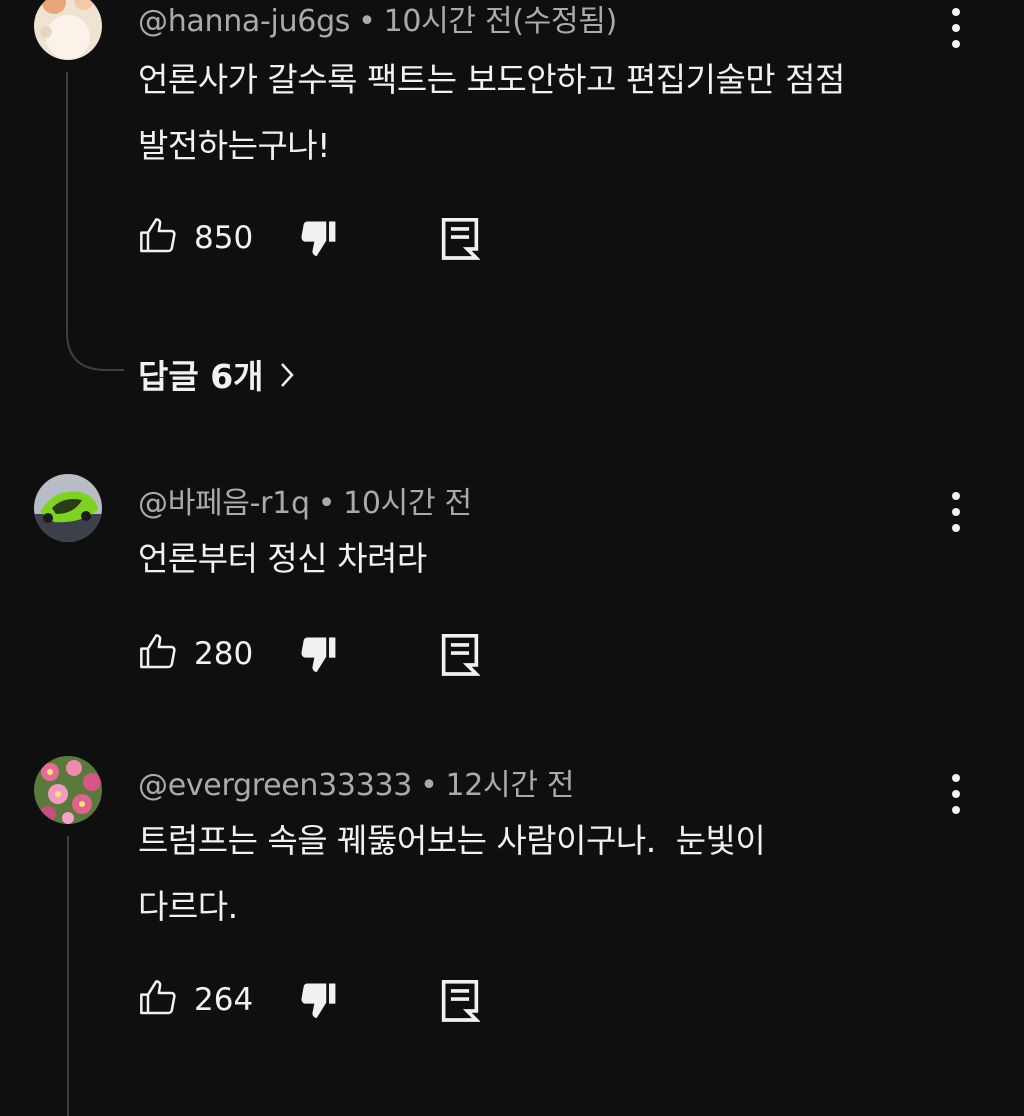 The height and width of the screenshot is (1116, 1024). What do you see at coordinates (510, 785) in the screenshot?
I see `comment-time: 12시간 전` at bounding box center [510, 785].